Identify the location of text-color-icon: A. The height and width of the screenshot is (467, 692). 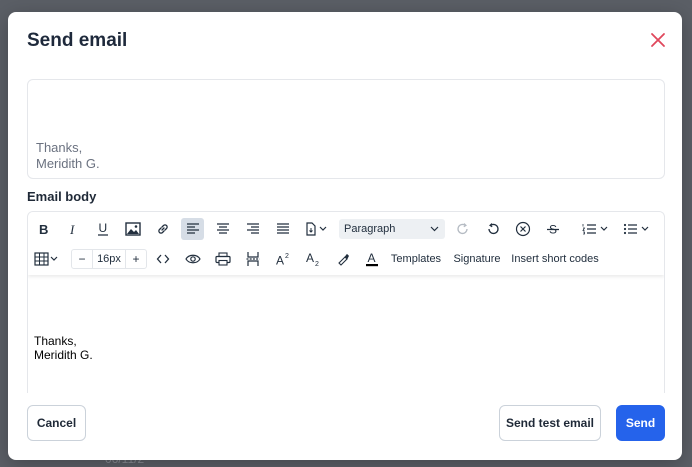
(372, 259).